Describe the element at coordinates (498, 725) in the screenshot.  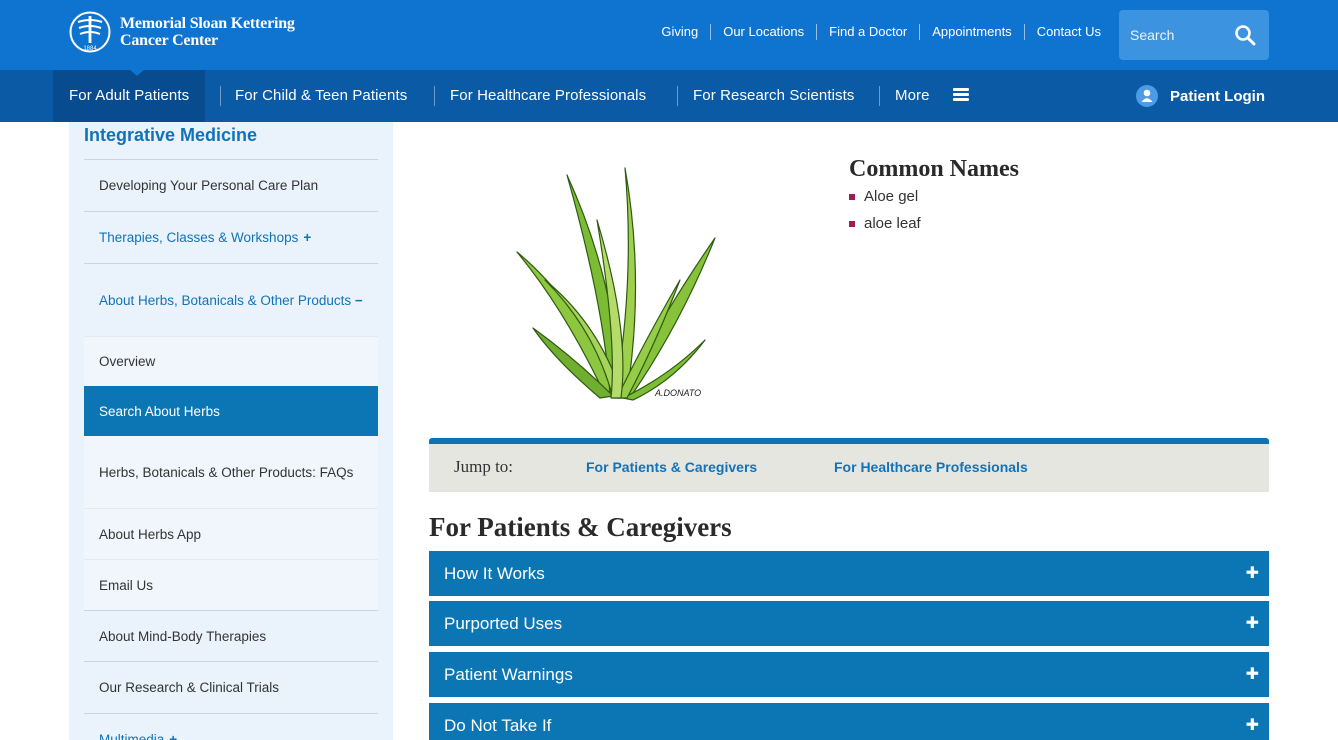
I see `accordion-label: Do Not Take If` at that location.